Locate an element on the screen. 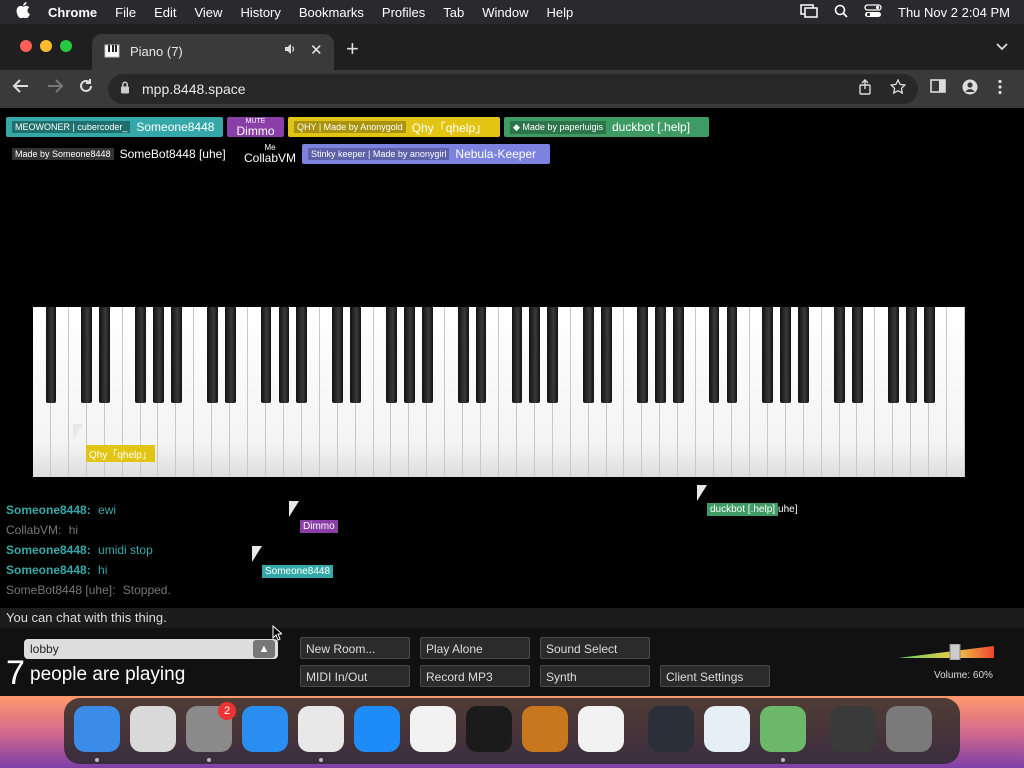 The height and width of the screenshot is (768, 1024). menu-profiles: Profiles is located at coordinates (403, 12).